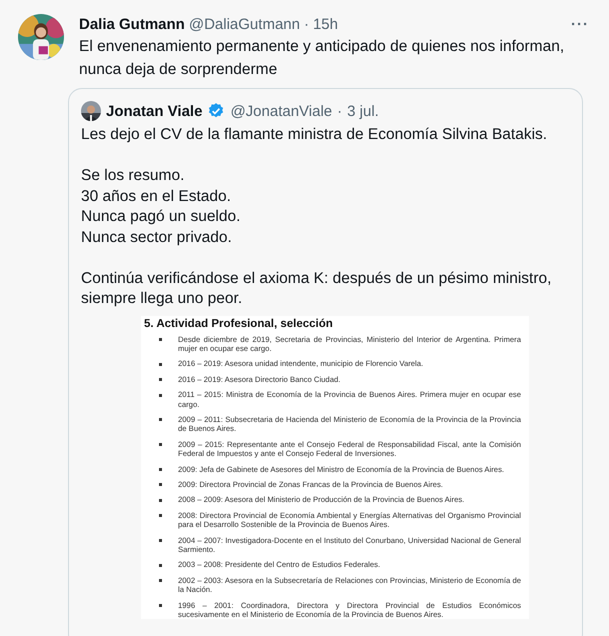 This screenshot has height=636, width=609. Describe the element at coordinates (133, 176) in the screenshot. I see `quote-text: Se los resumo.` at that location.